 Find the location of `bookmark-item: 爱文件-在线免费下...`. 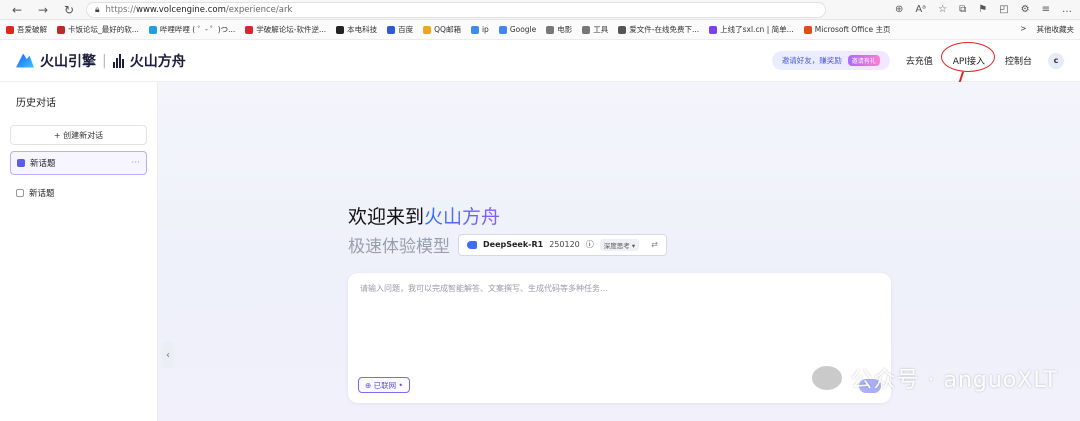

bookmark-item: 爱文件-在线免费下... is located at coordinates (658, 29).